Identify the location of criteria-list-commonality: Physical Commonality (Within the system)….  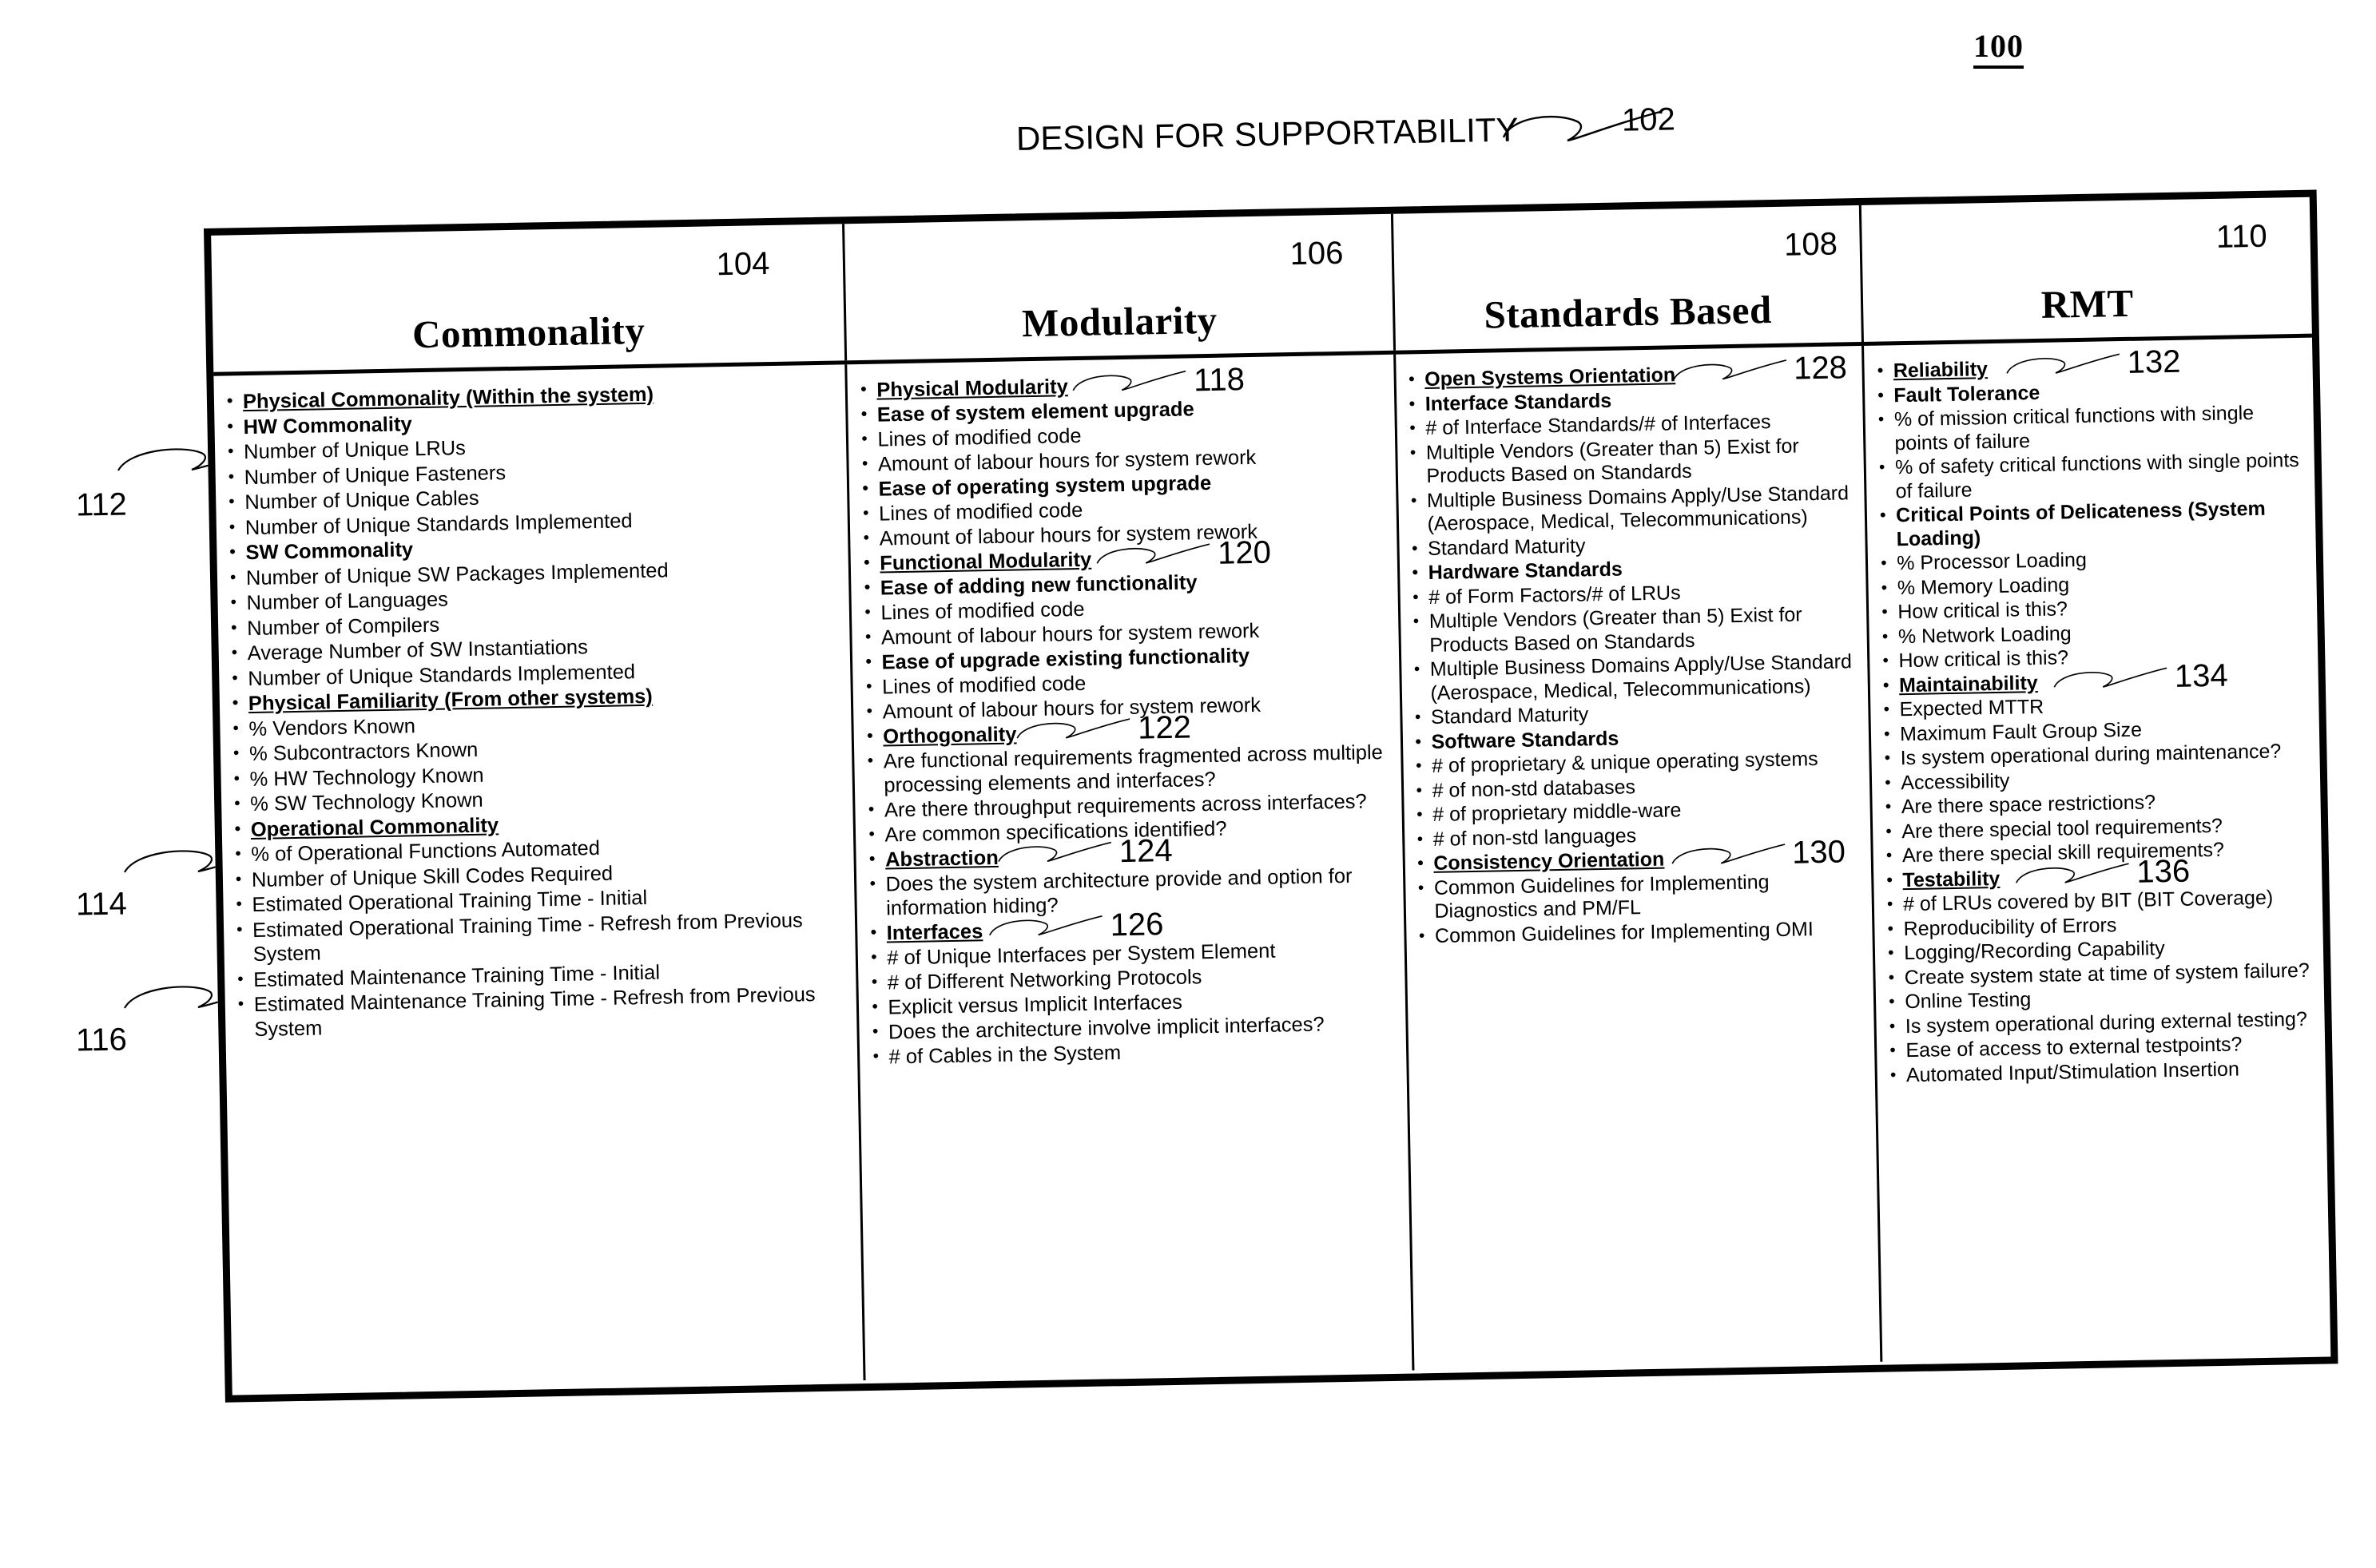
(535, 710).